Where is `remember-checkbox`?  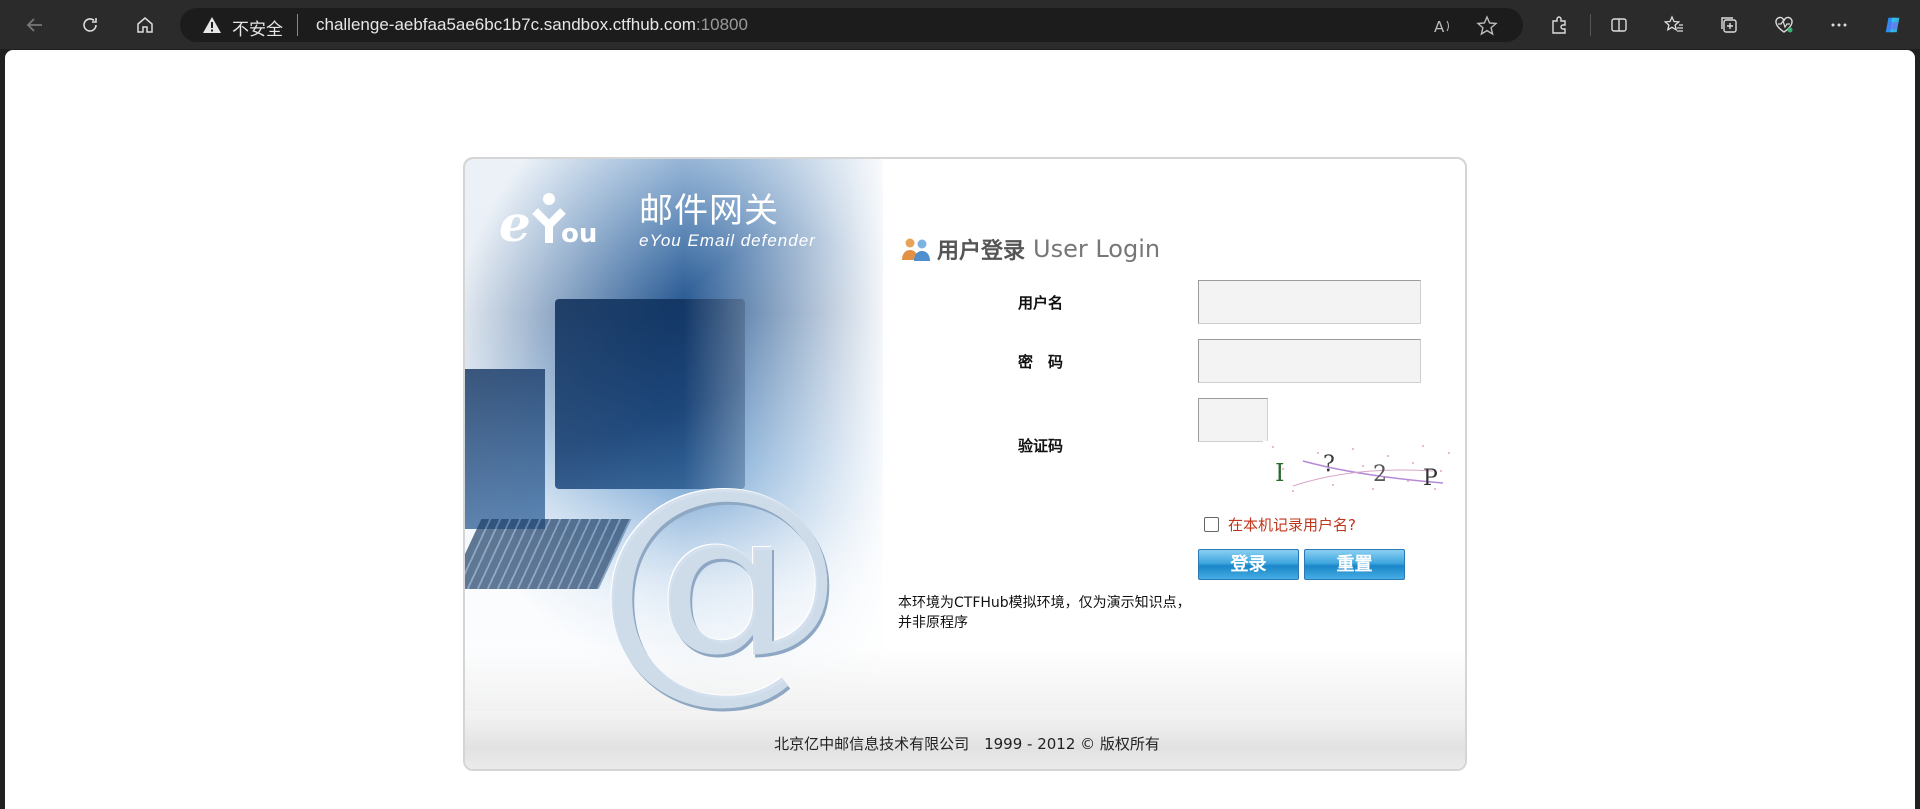
remember-checkbox is located at coordinates (1211, 524).